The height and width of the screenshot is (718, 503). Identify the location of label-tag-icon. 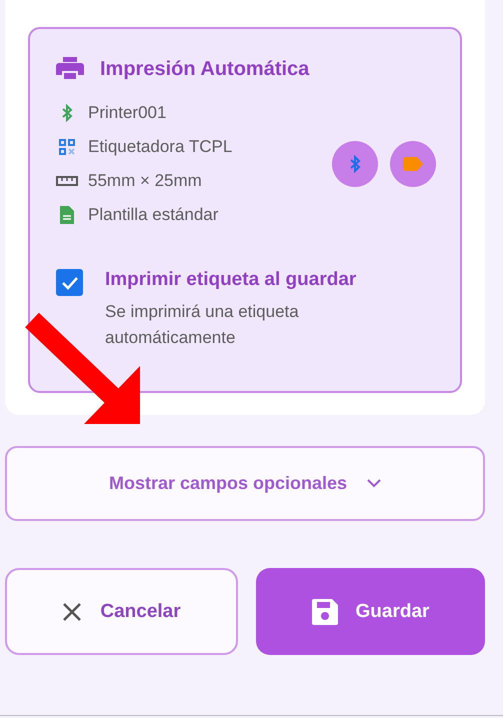
(413, 164).